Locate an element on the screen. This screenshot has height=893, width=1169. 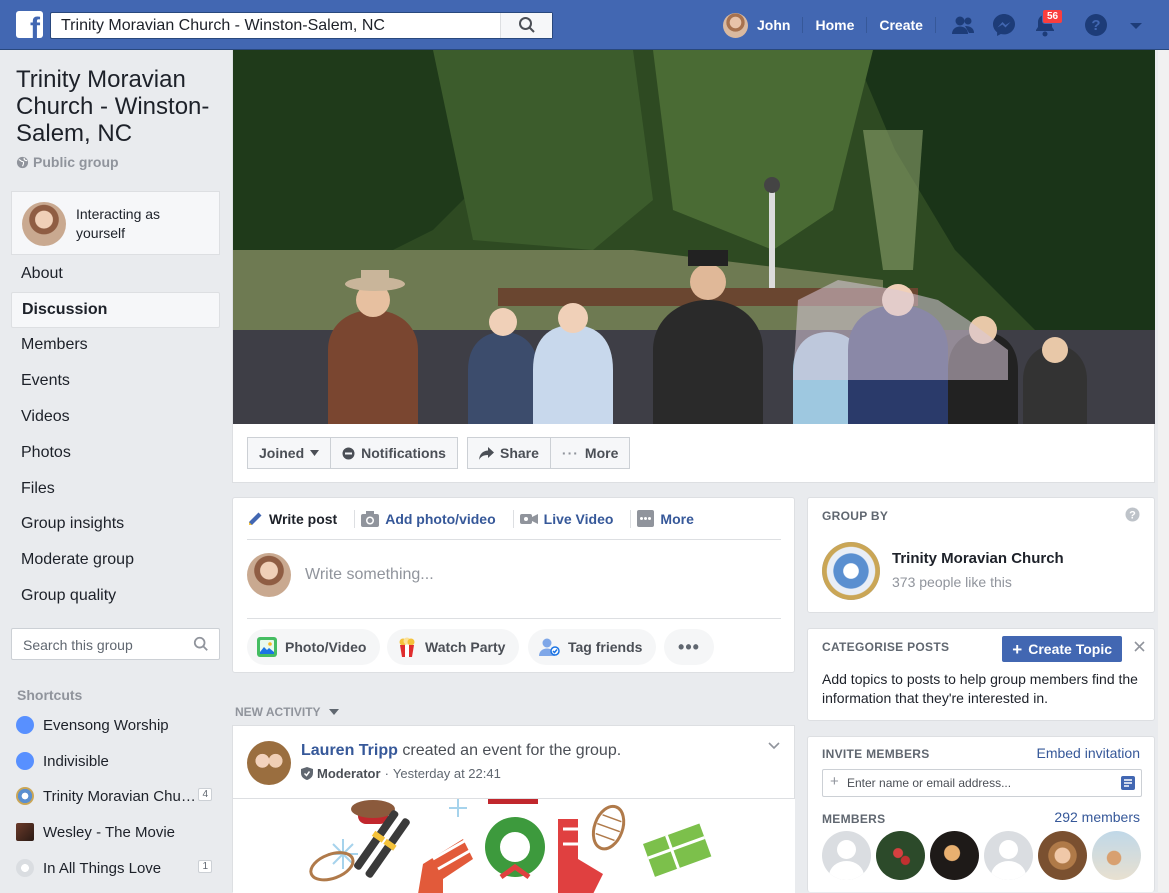
account-menu-chevron-down-icon is located at coordinates (1136, 25).